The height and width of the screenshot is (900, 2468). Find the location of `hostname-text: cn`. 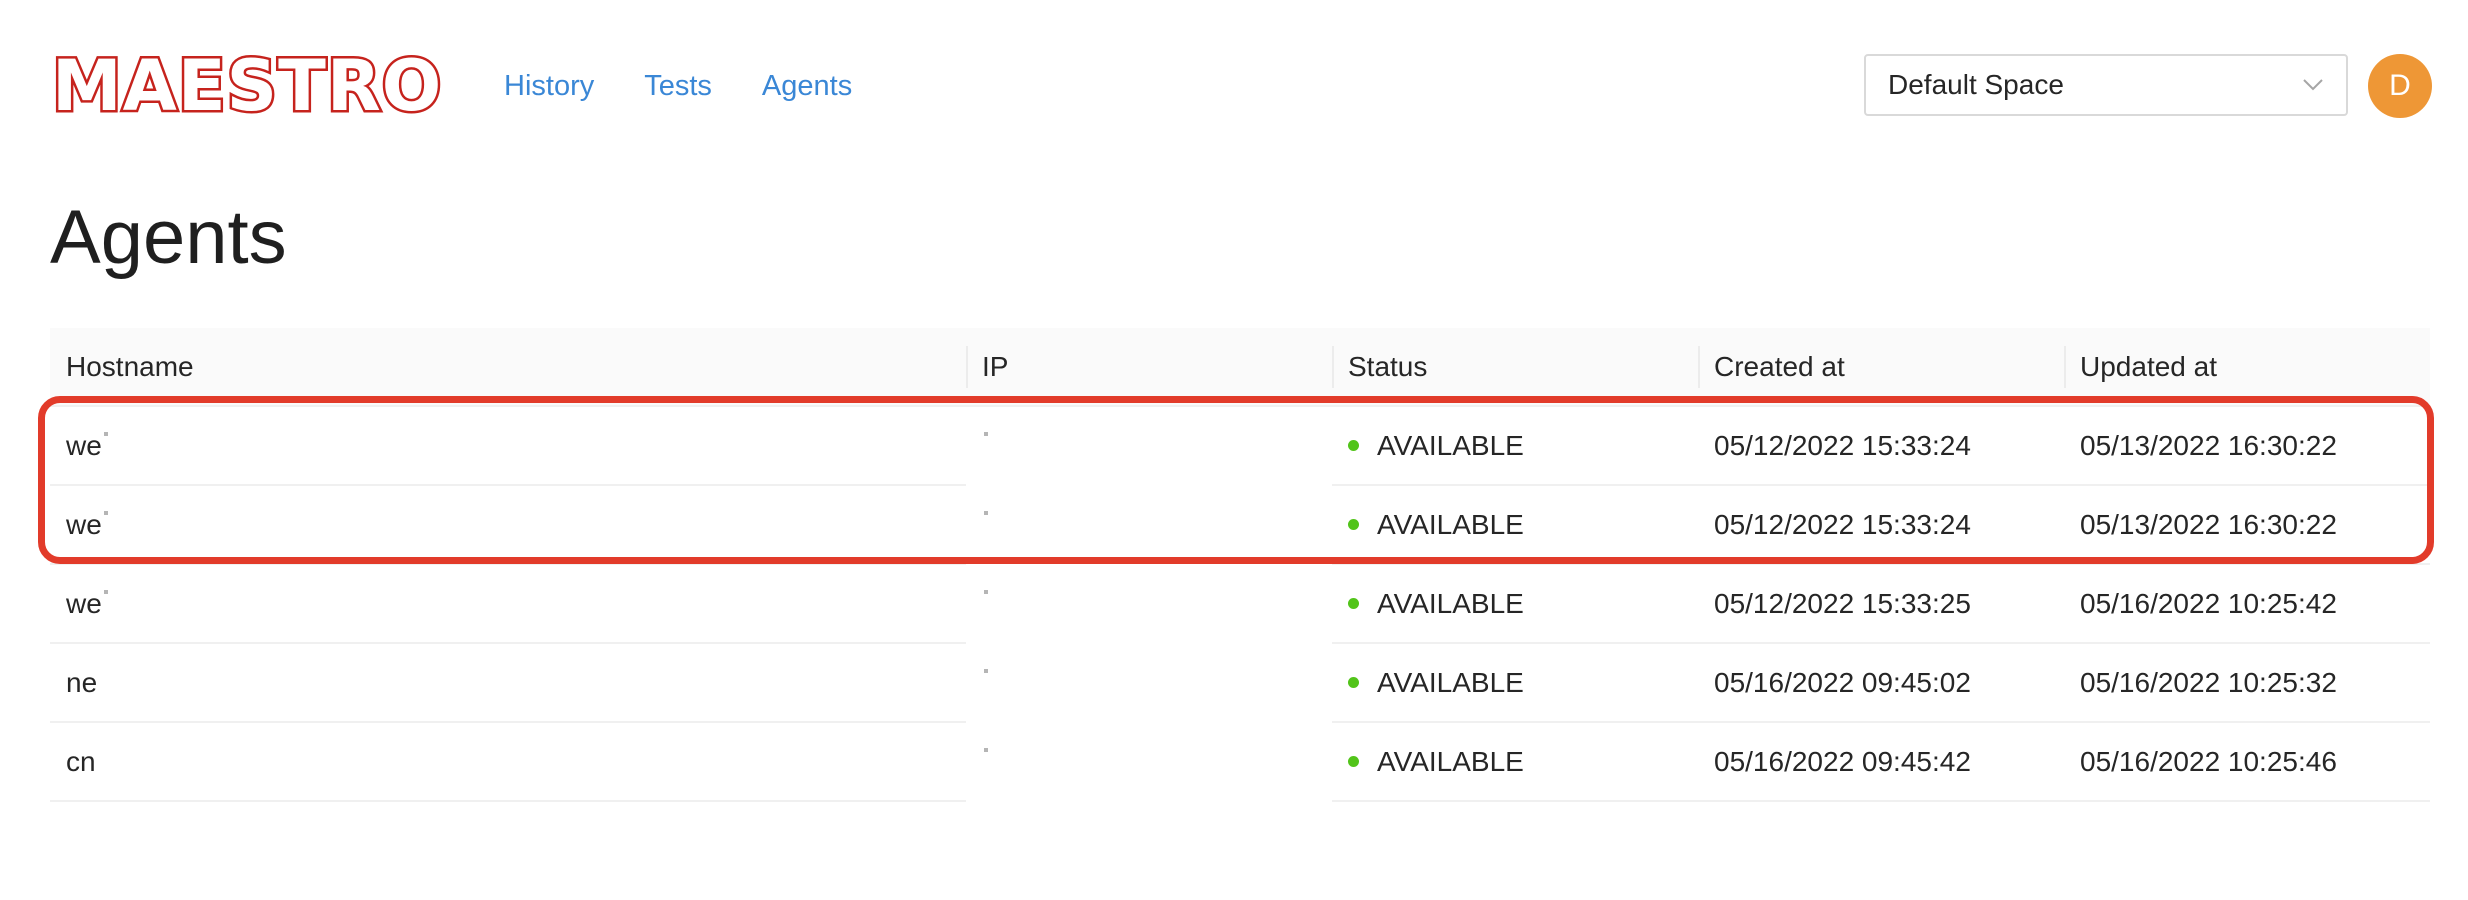

hostname-text: cn is located at coordinates (81, 761).